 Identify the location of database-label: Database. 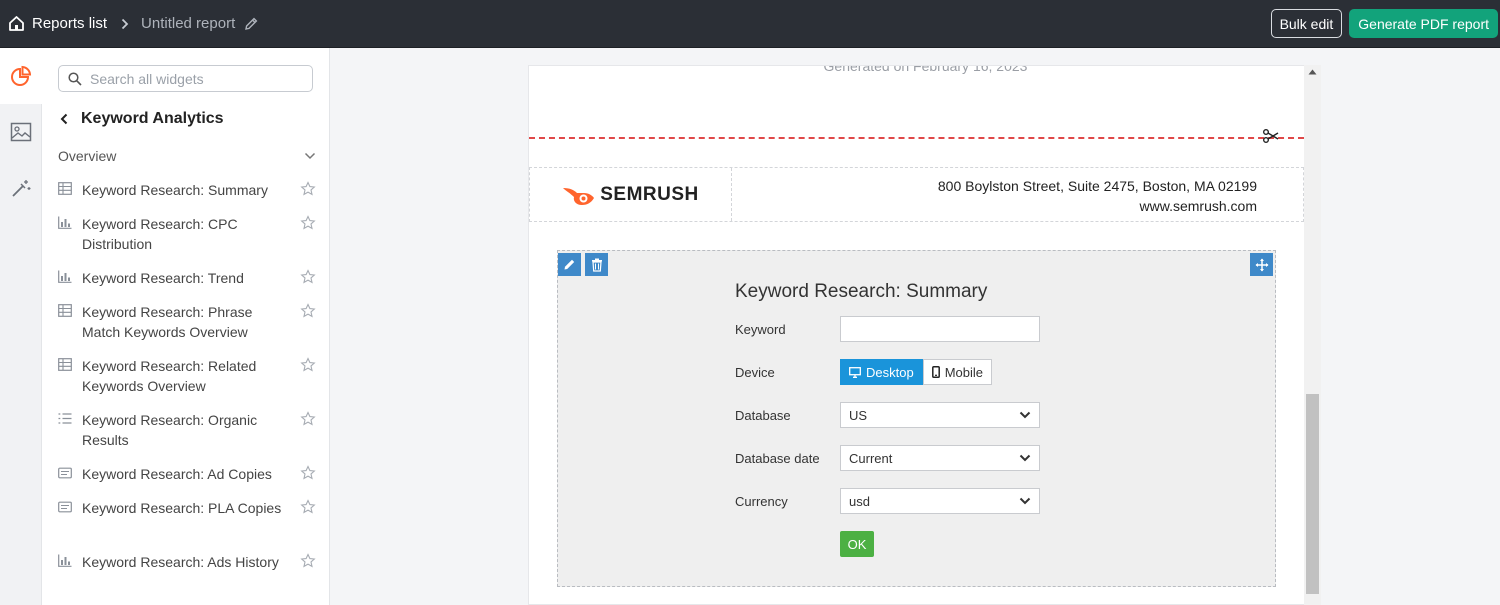
(763, 415).